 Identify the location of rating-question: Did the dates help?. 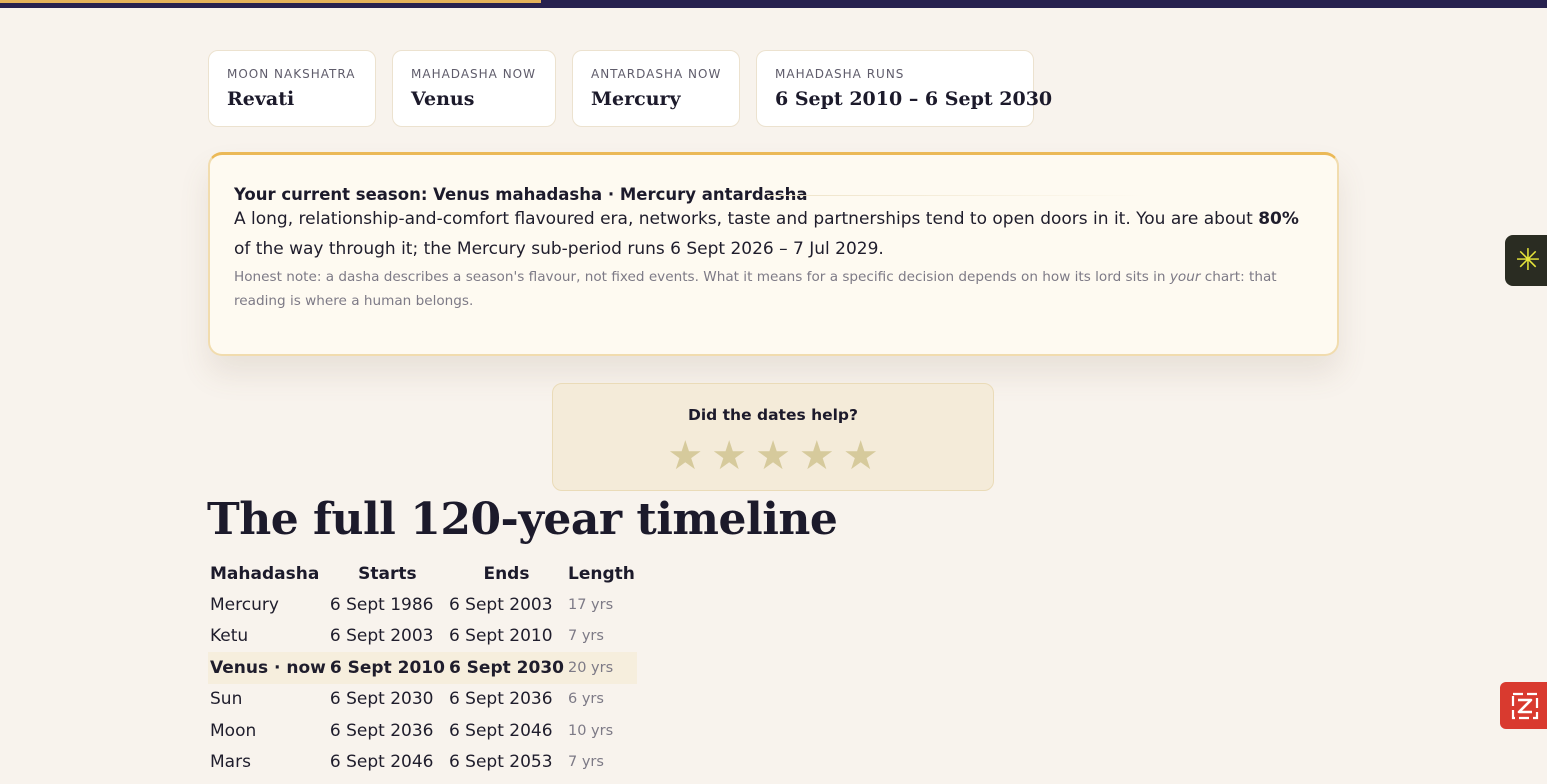
(773, 415).